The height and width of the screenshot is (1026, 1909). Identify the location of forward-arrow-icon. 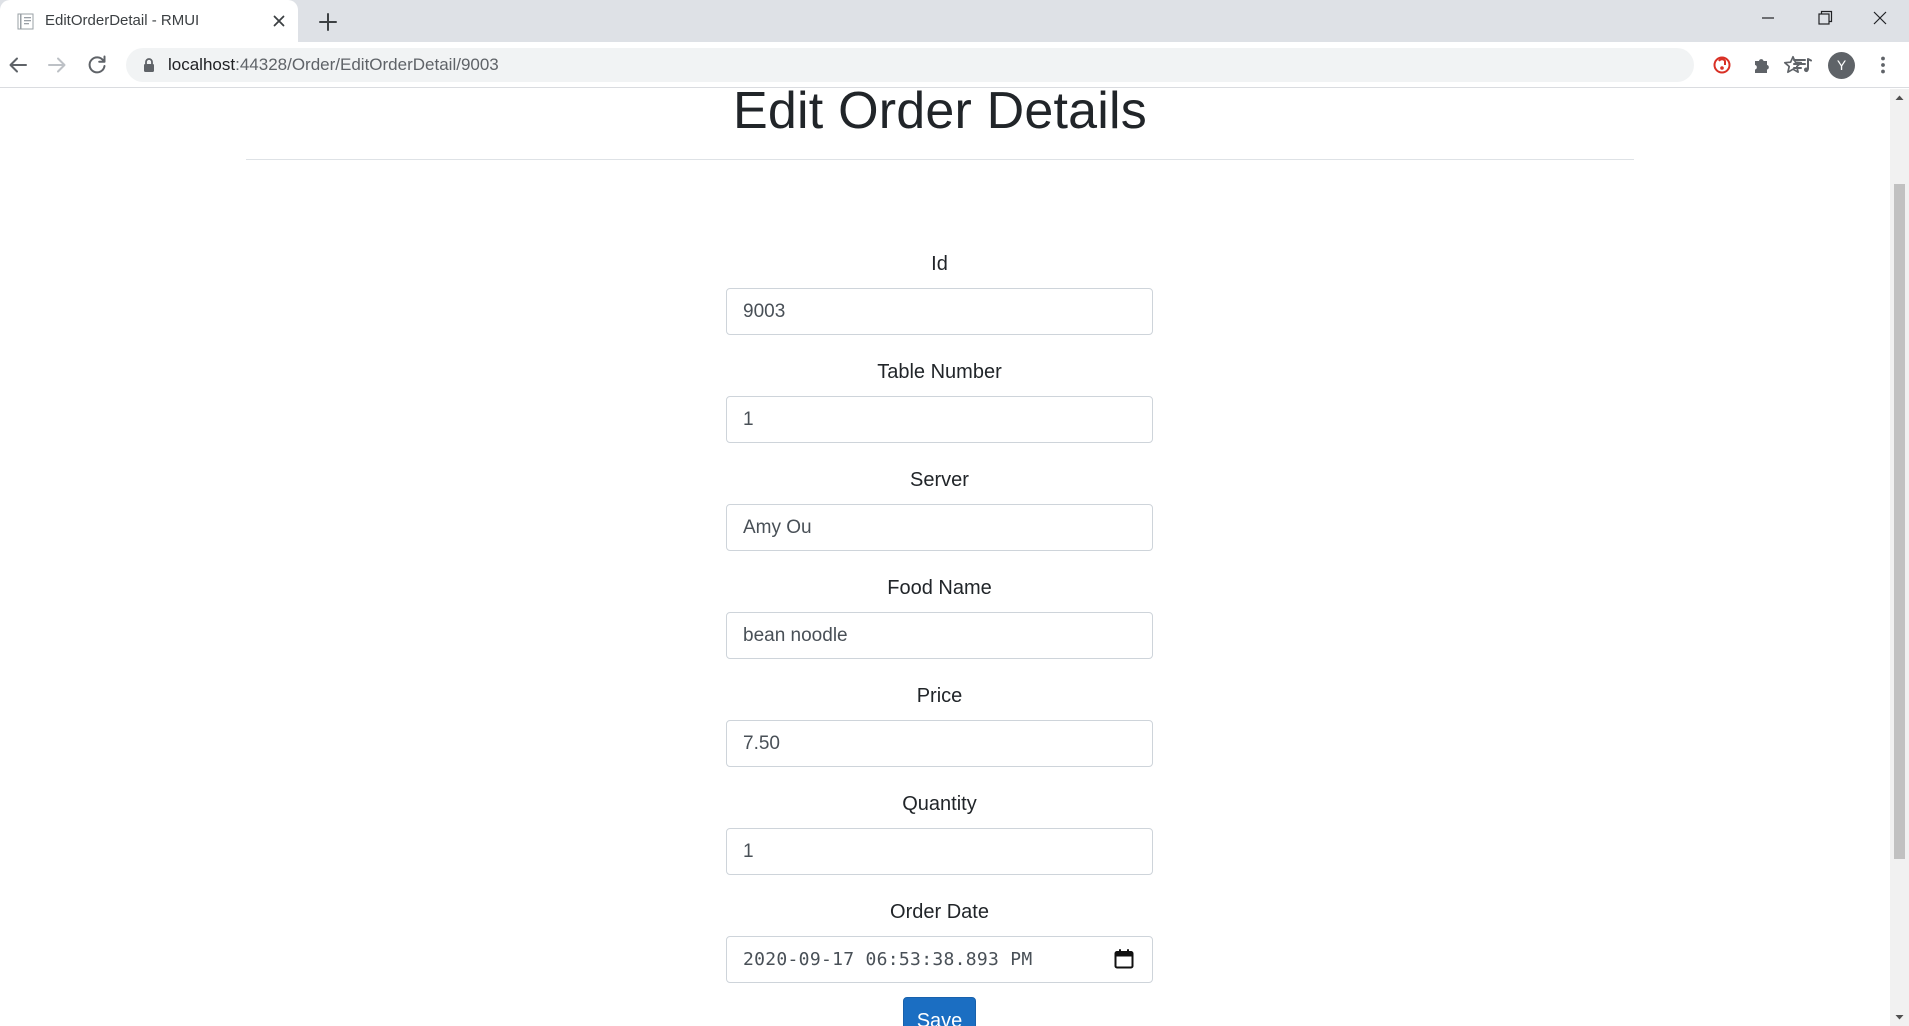
(57, 65).